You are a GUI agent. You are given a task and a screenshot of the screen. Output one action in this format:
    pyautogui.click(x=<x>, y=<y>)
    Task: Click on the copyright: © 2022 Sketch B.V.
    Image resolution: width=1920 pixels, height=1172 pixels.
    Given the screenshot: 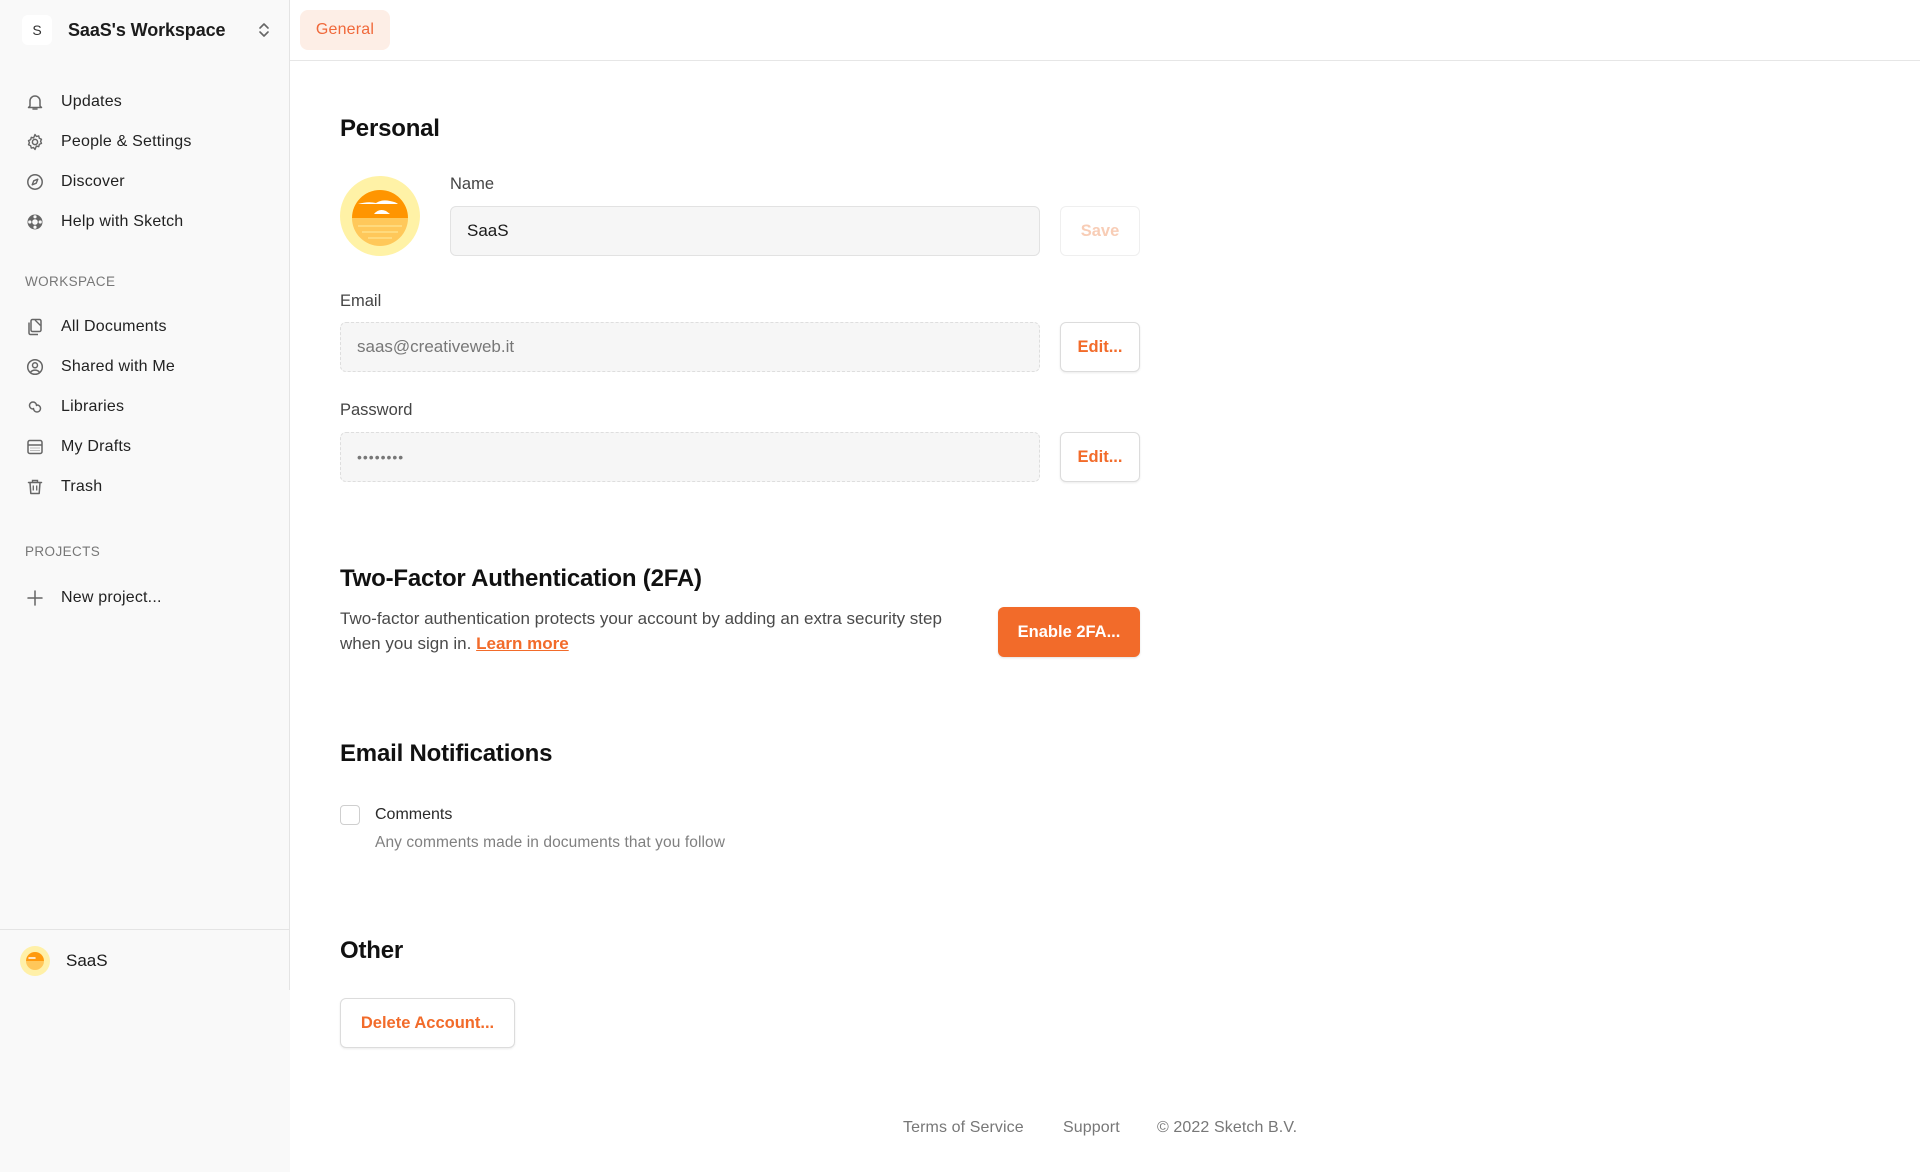 What is the action you would take?
    pyautogui.click(x=1227, y=1127)
    